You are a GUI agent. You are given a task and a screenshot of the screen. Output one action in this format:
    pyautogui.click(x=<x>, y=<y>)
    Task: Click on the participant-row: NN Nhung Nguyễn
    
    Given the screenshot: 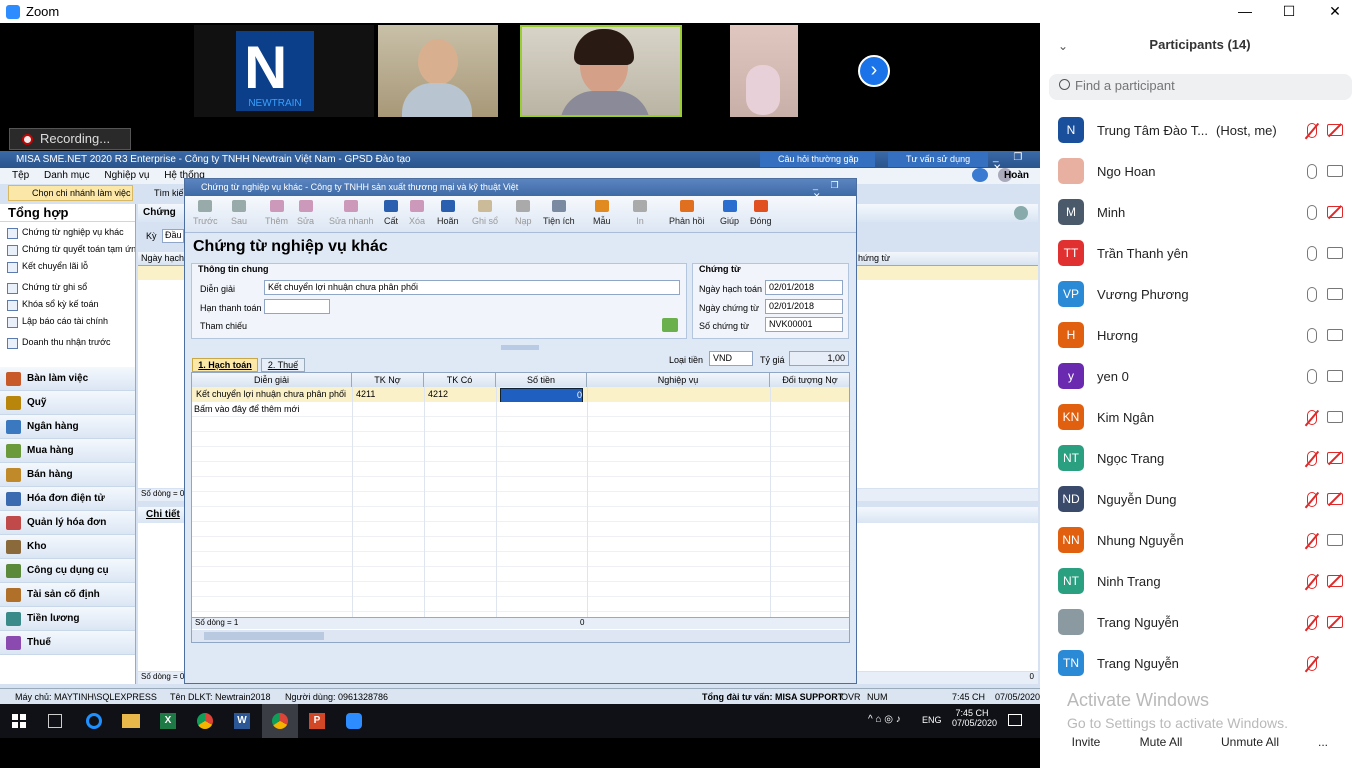 What is the action you would take?
    pyautogui.click(x=1200, y=540)
    